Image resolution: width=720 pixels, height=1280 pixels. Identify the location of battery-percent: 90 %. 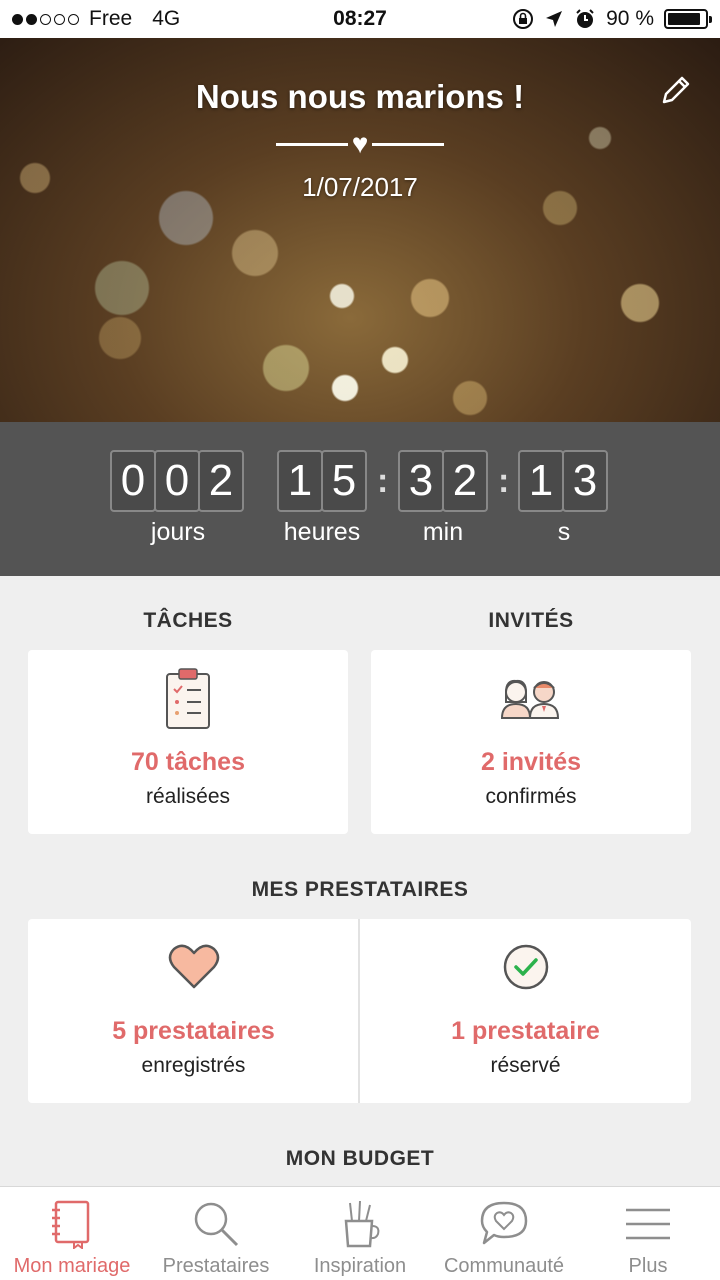
(630, 18).